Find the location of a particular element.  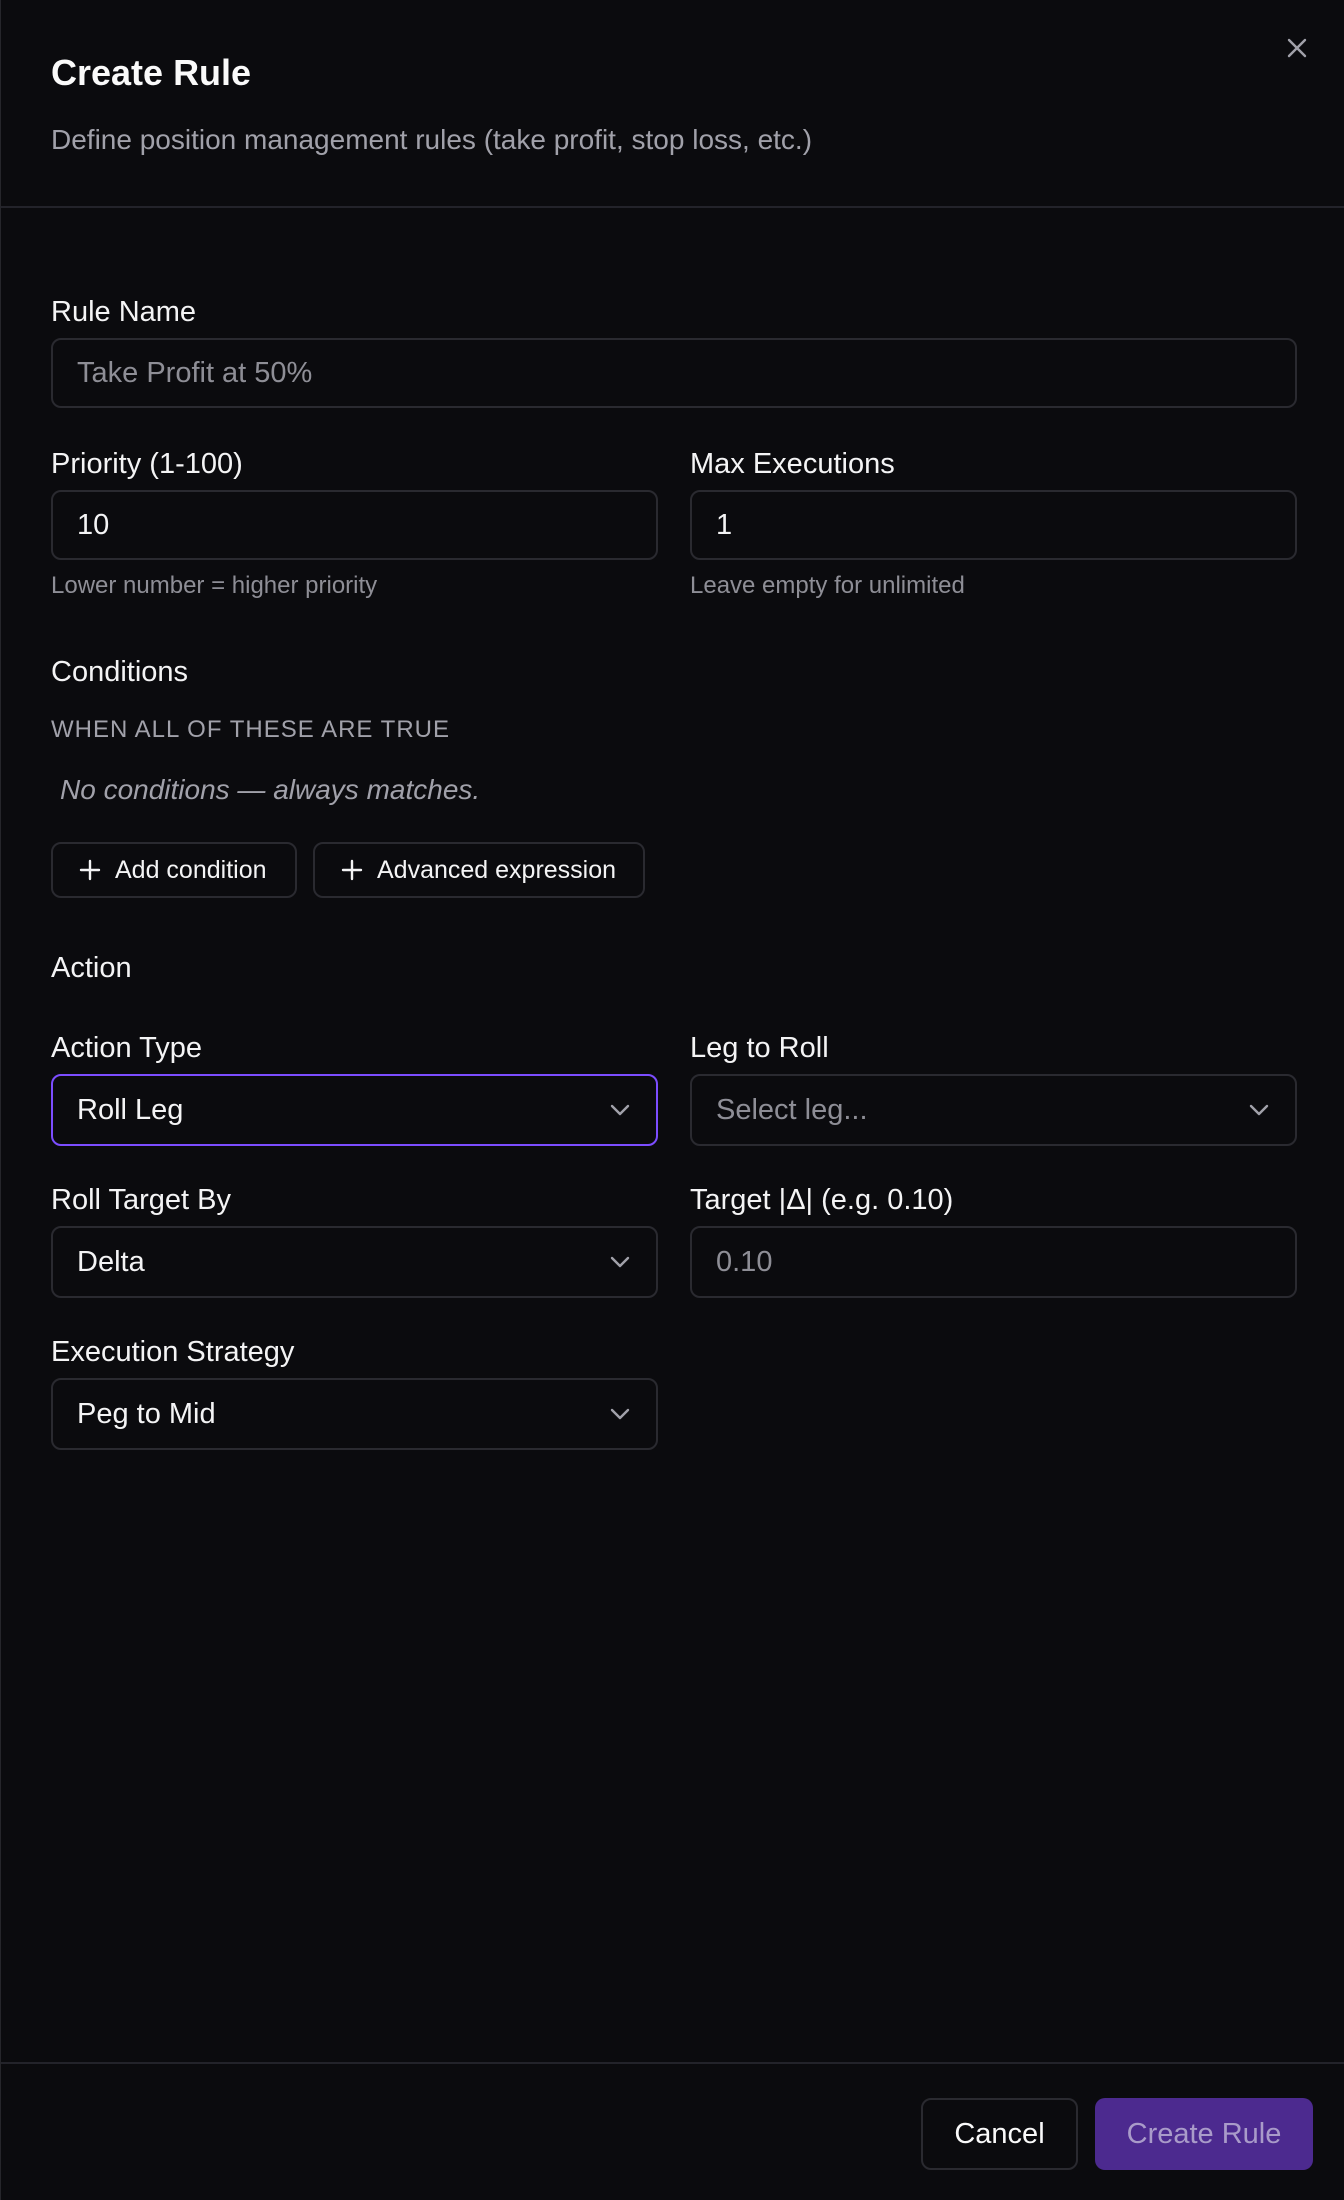

target-delta-placeholder: 0.10 is located at coordinates (744, 1261).